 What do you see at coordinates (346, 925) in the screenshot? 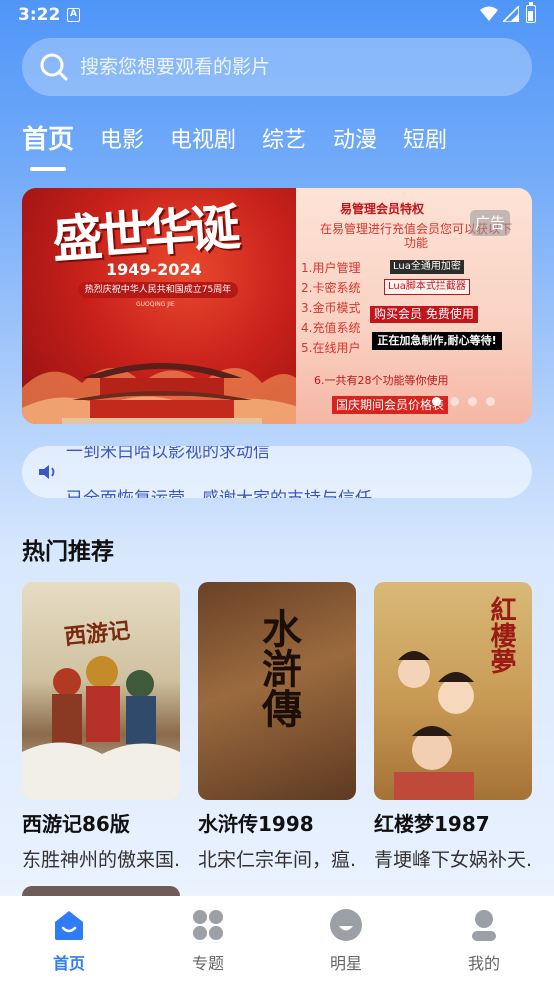
I see `star-face-icon` at bounding box center [346, 925].